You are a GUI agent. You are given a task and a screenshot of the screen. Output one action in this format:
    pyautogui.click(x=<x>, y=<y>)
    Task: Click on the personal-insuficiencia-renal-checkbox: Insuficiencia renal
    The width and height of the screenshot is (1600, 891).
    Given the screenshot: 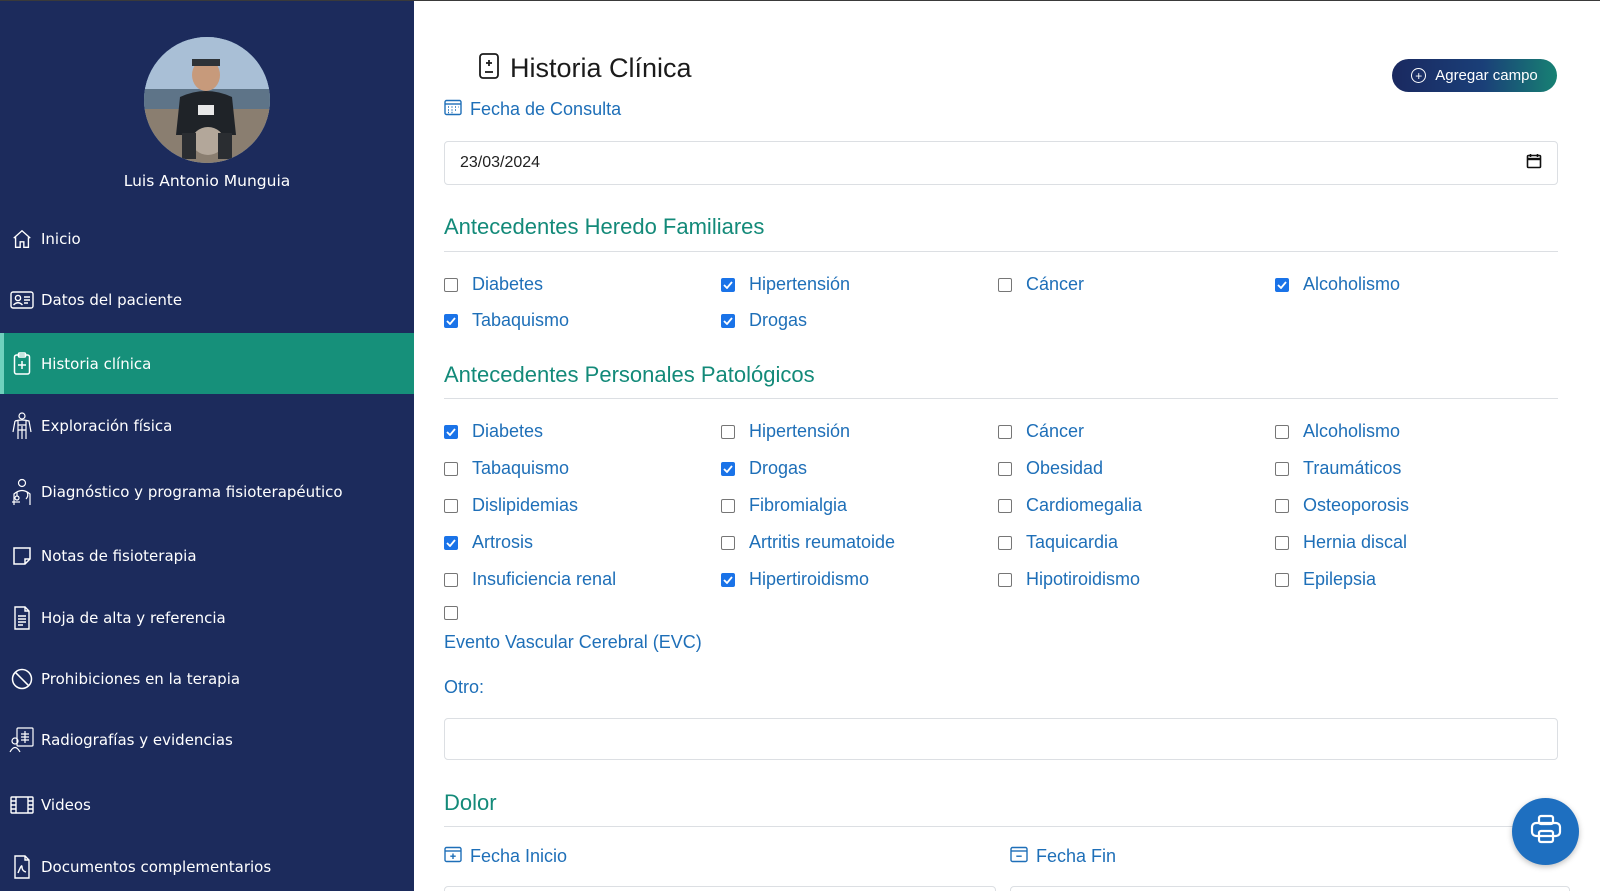 What is the action you would take?
    pyautogui.click(x=530, y=579)
    